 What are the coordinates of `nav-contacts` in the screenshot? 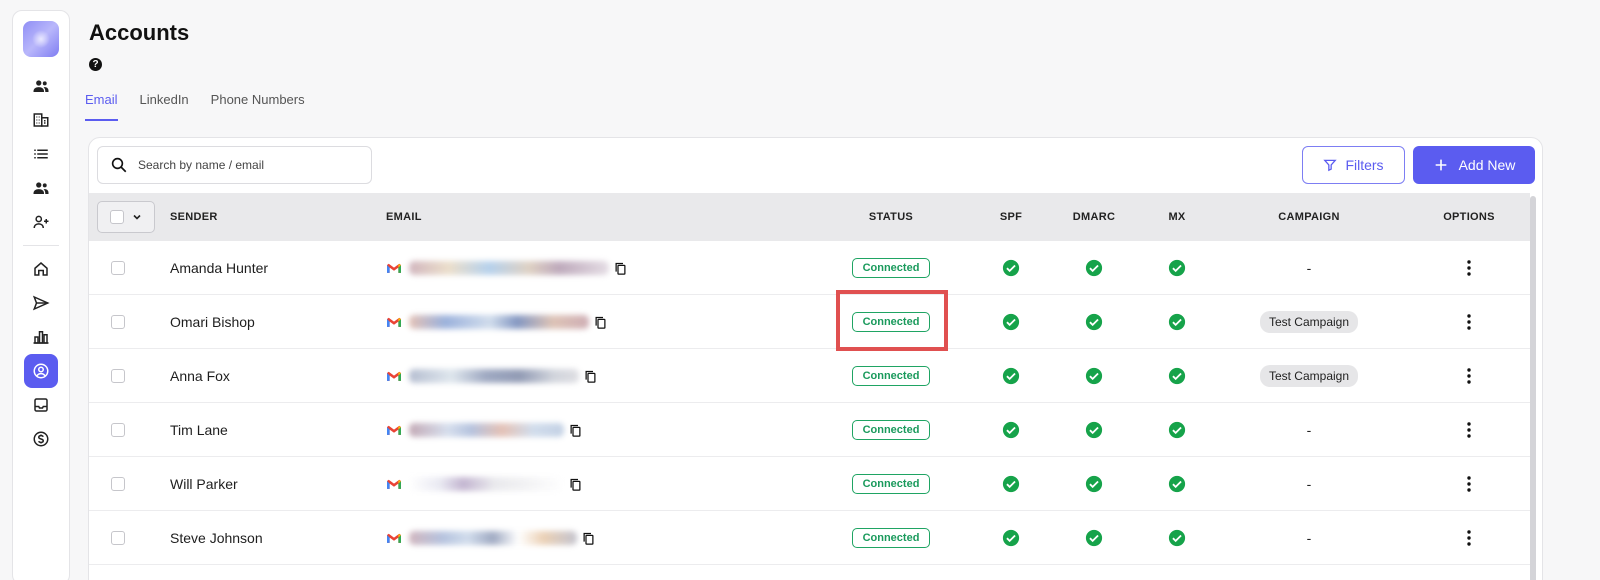 It's located at (41, 188).